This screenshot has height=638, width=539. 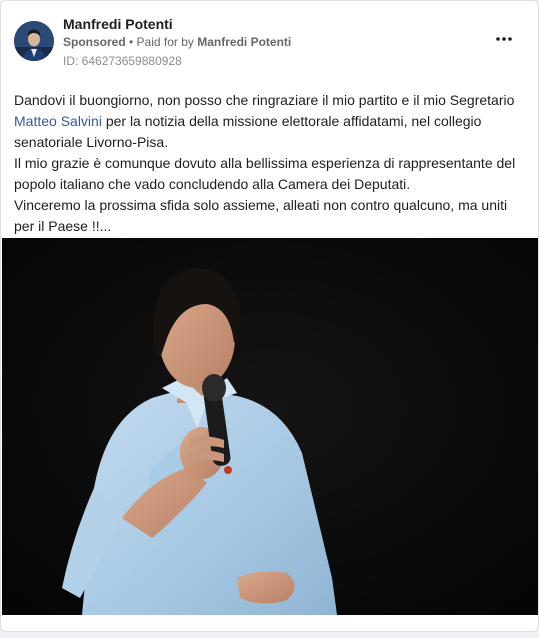 I want to click on avatar-image, so click(x=34, y=41).